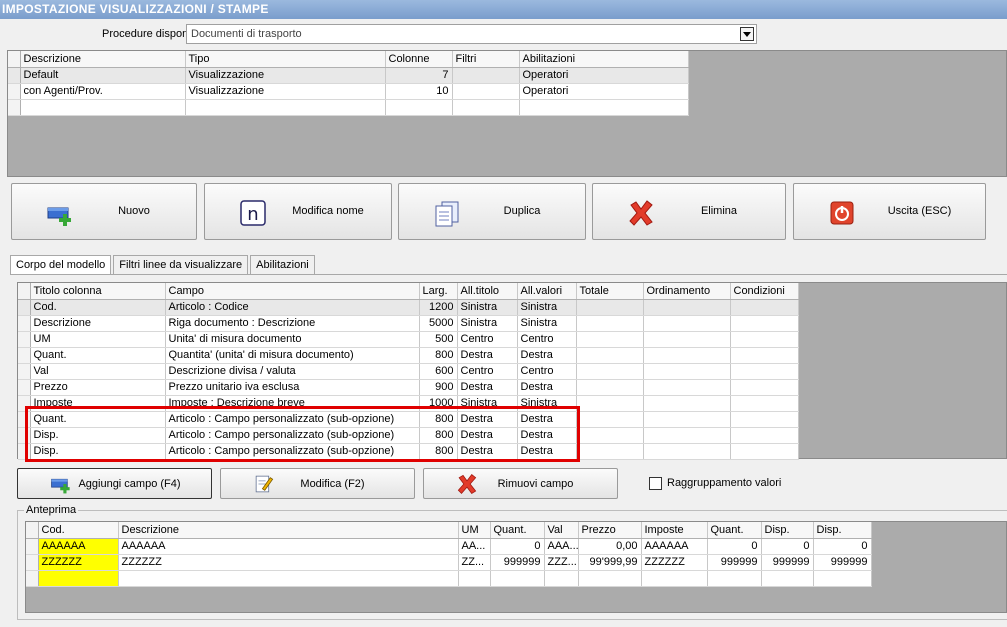  I want to click on table-cell: Val, so click(98, 371).